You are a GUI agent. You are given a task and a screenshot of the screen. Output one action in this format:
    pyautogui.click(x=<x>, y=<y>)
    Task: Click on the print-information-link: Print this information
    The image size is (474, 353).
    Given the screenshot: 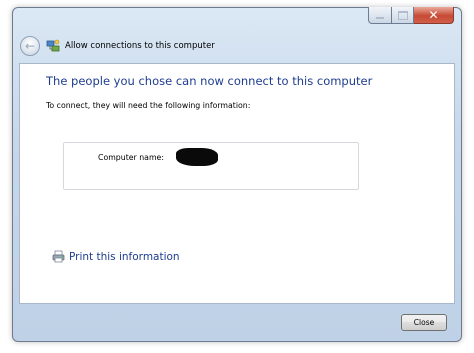 What is the action you would take?
    pyautogui.click(x=116, y=256)
    